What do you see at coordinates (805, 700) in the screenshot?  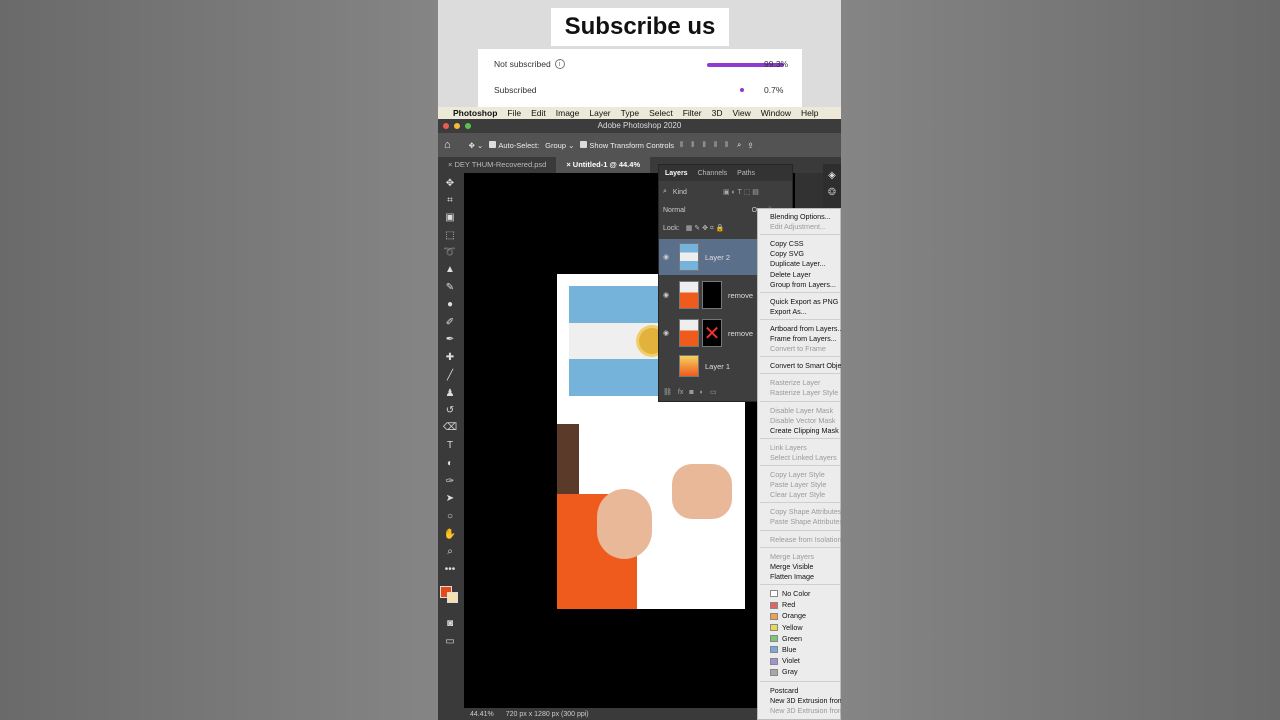 I see `menu-item: New 3D Extrusion from` at bounding box center [805, 700].